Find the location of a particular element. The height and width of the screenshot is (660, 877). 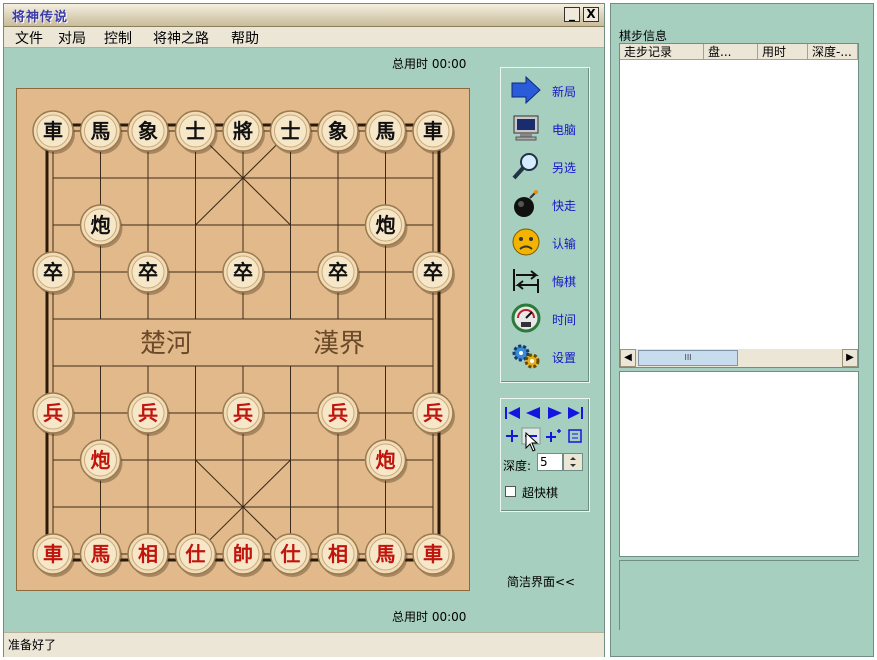

resign-button: 认输 is located at coordinates (547, 242).